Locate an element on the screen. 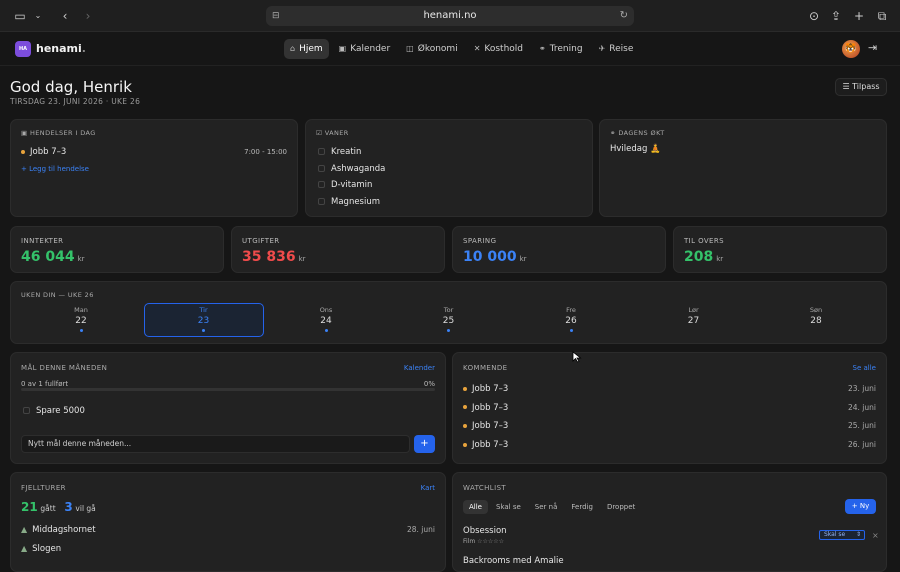 Image resolution: width=900 pixels, height=572 pixels. hike-item: ▲ Slogen is located at coordinates (228, 549).